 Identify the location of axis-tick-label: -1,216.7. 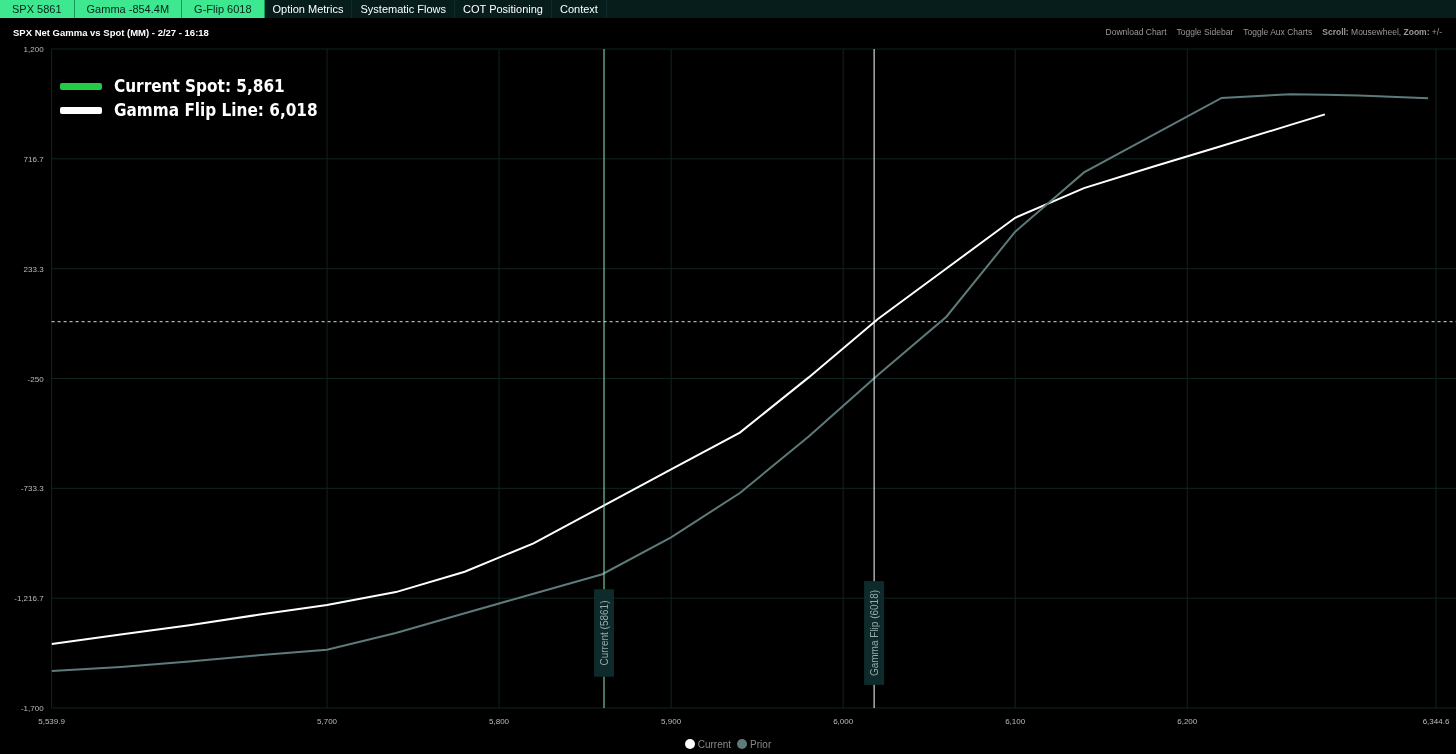
(29, 599).